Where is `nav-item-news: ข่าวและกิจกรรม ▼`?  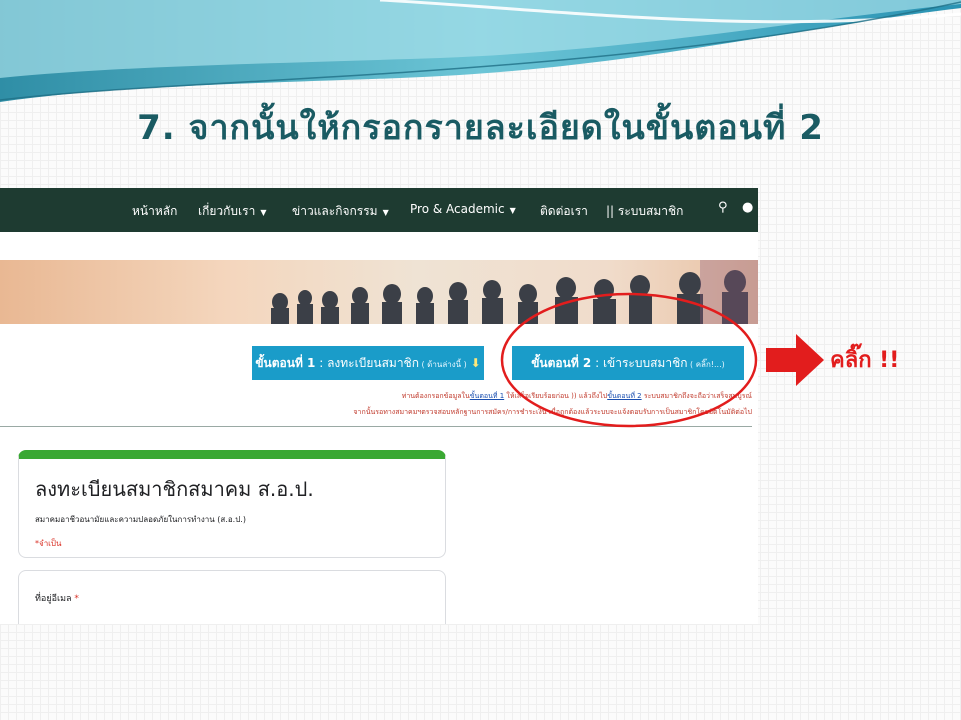 nav-item-news: ข่าวและกิจกรรม ▼ is located at coordinates (340, 211).